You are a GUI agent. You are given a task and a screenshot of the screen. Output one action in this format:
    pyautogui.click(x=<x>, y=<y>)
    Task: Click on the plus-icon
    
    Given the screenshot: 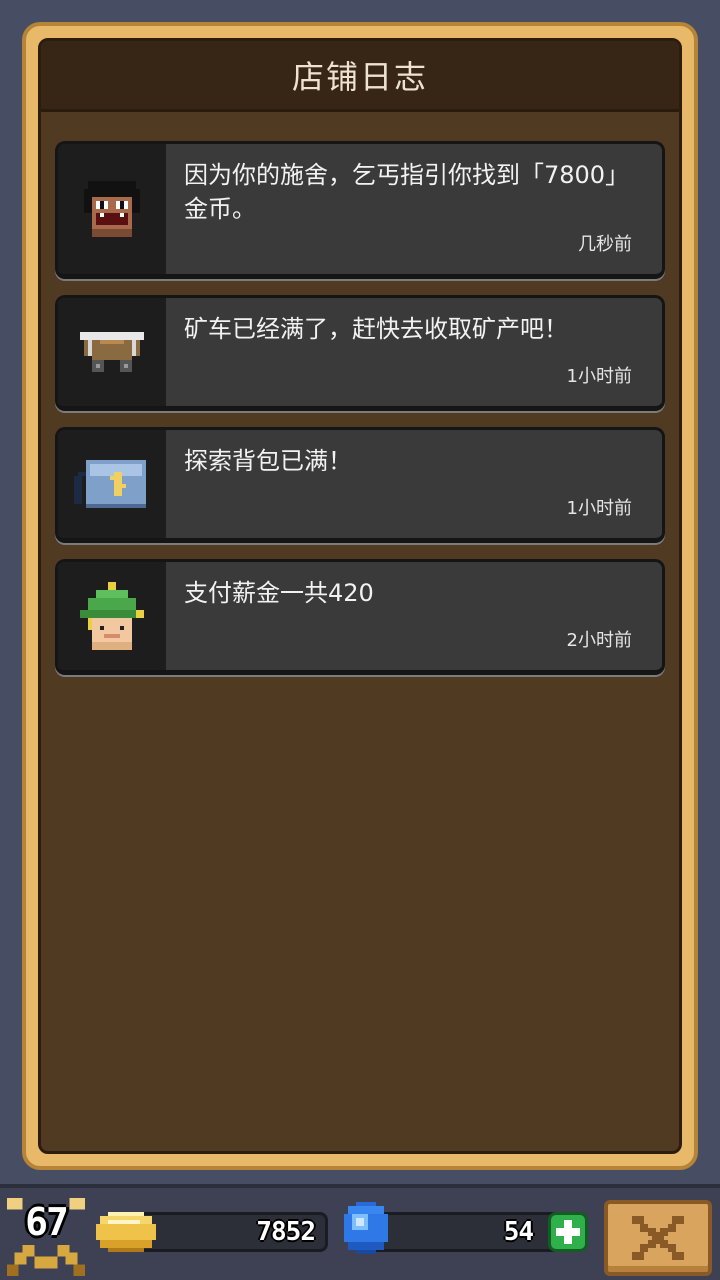 What is the action you would take?
    pyautogui.click(x=568, y=1232)
    